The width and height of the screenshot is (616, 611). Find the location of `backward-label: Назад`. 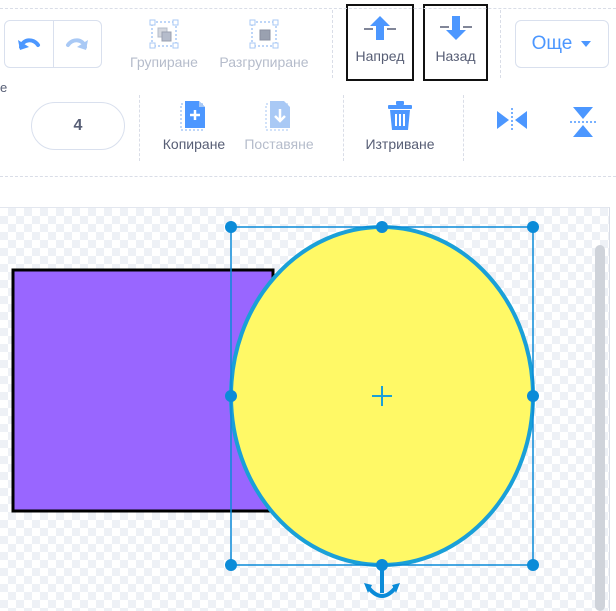

backward-label: Назад is located at coordinates (455, 56).